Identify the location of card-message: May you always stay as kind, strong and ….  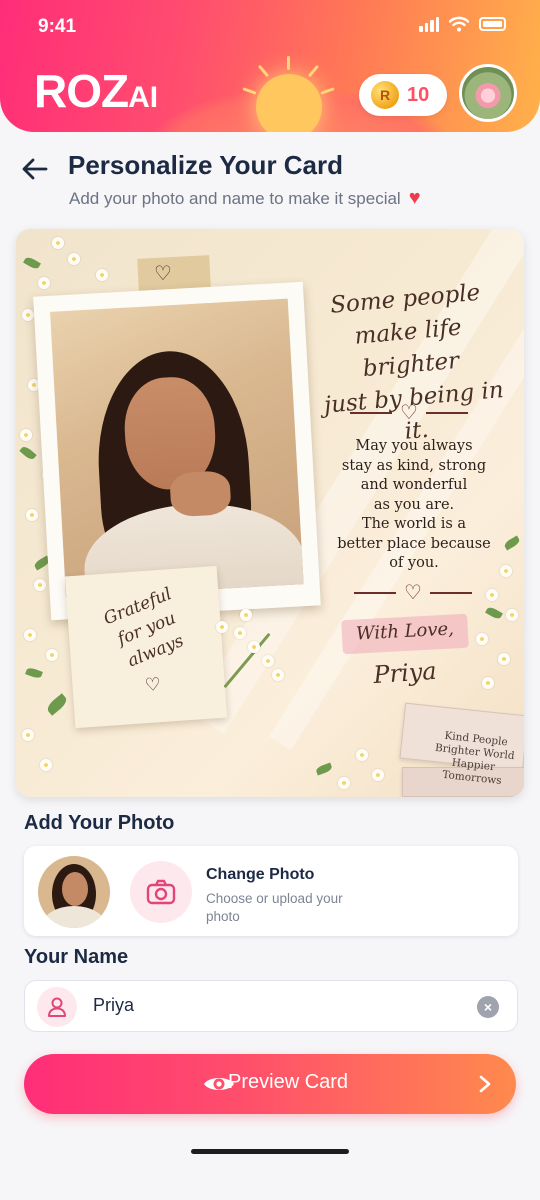
(414, 505).